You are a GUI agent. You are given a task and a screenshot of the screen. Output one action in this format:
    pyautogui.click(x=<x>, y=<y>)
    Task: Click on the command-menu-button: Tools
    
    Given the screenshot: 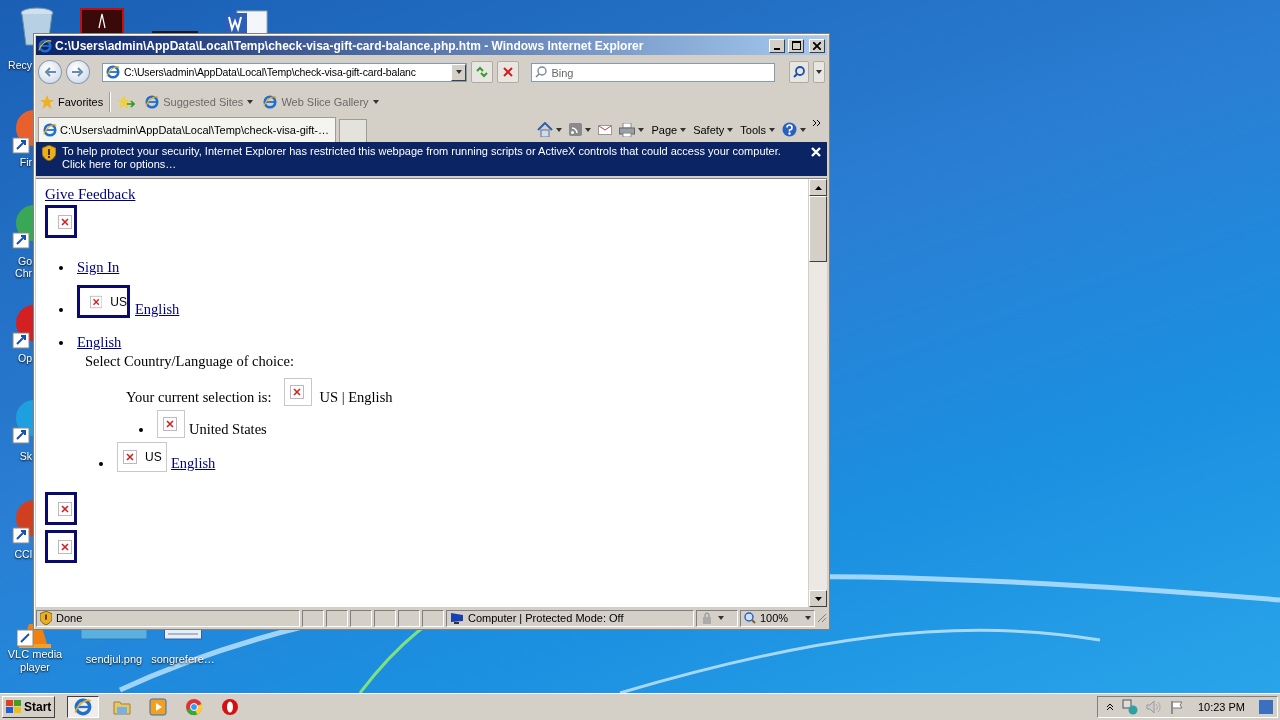 What is the action you would take?
    pyautogui.click(x=757, y=129)
    